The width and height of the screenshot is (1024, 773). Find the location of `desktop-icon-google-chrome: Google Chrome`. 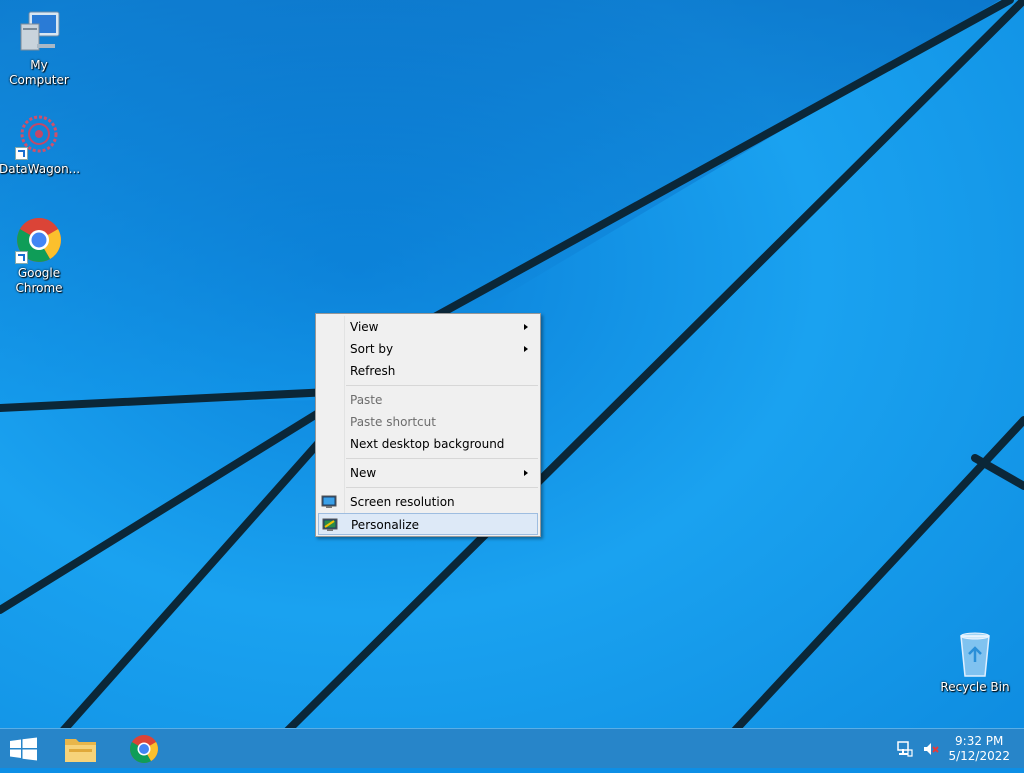

desktop-icon-google-chrome: Google Chrome is located at coordinates (39, 256).